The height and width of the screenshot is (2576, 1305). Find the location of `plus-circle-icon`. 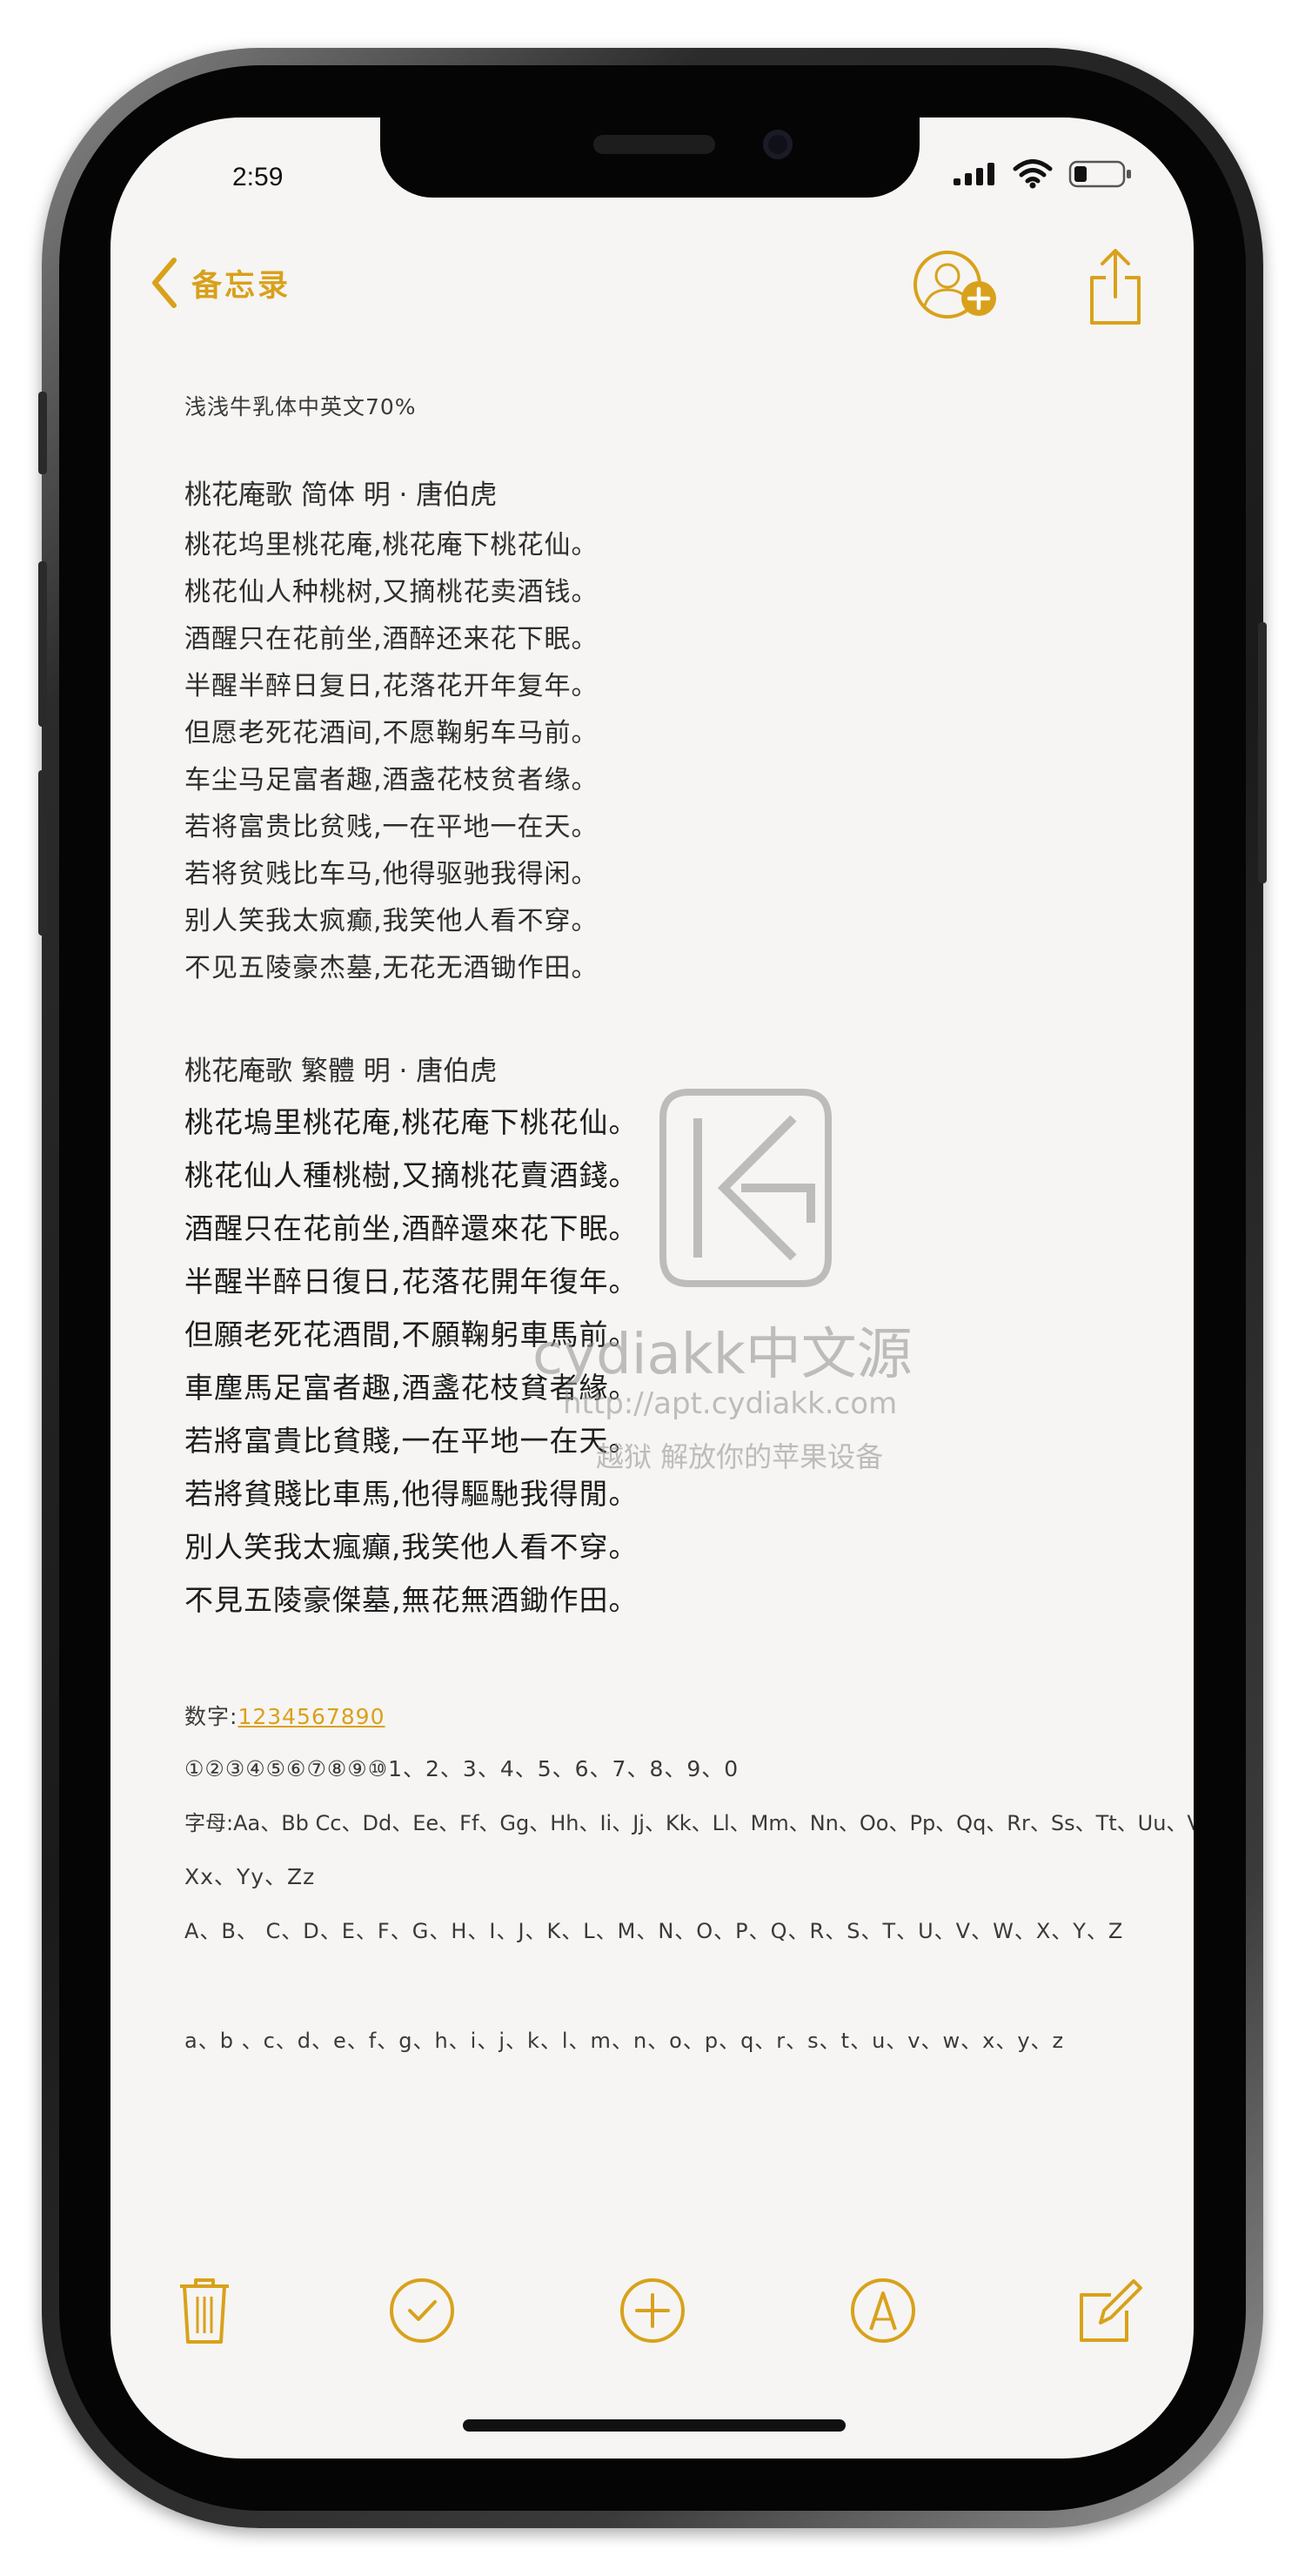

plus-circle-icon is located at coordinates (652, 2310).